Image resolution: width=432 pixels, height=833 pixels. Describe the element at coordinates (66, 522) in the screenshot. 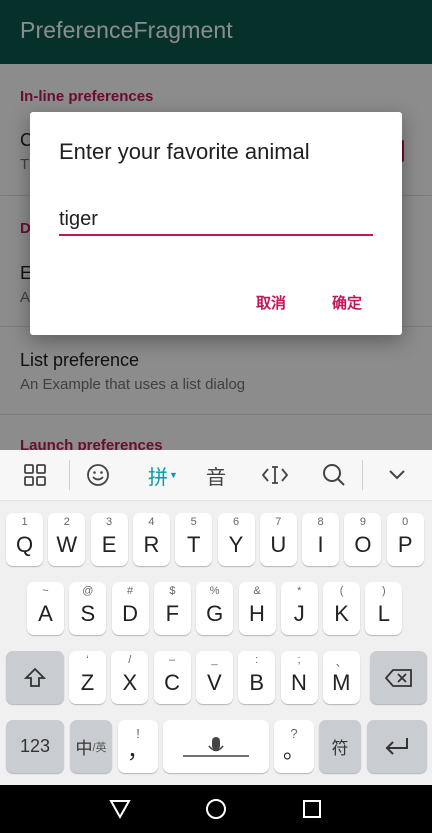

I see `key-secondary-label: 2` at that location.